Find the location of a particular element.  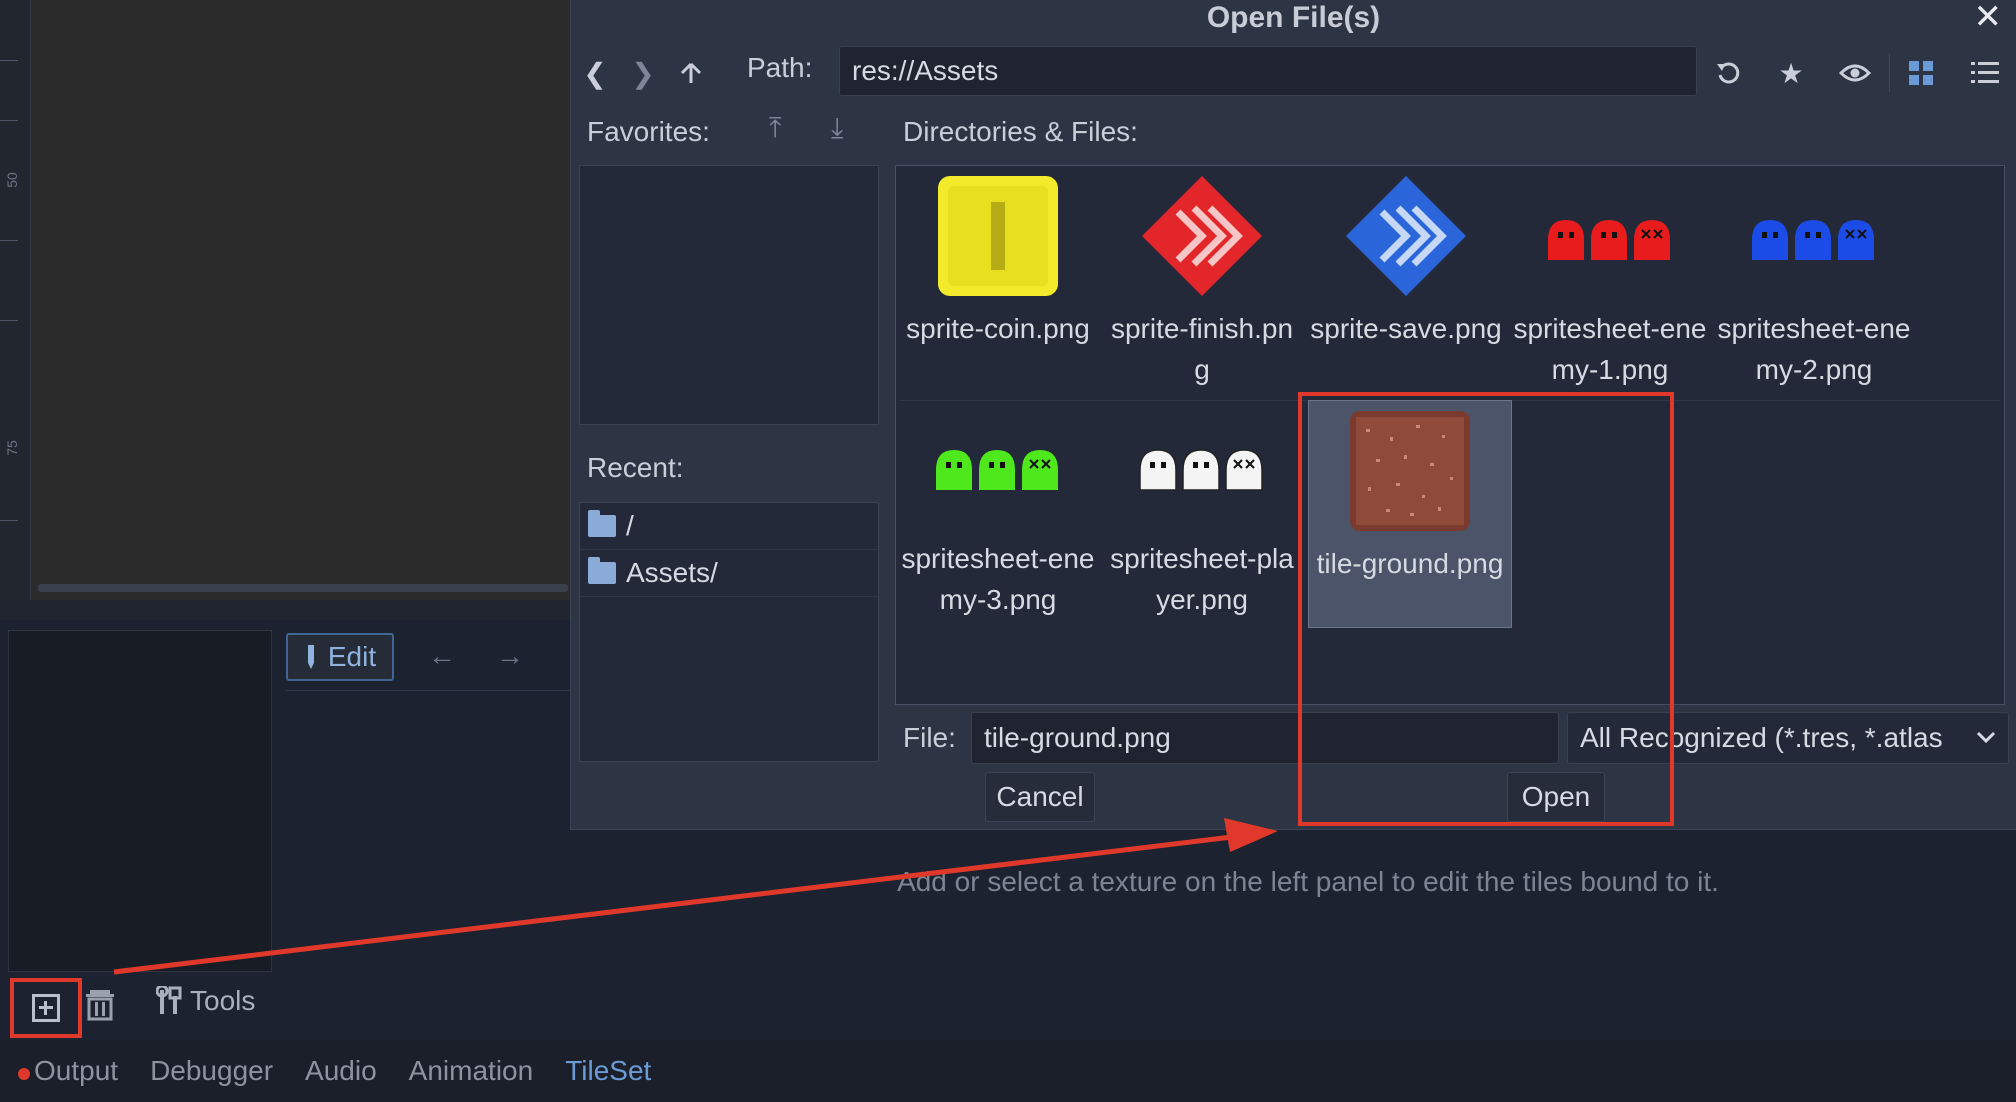

horizontal-scrollbar is located at coordinates (303, 588).